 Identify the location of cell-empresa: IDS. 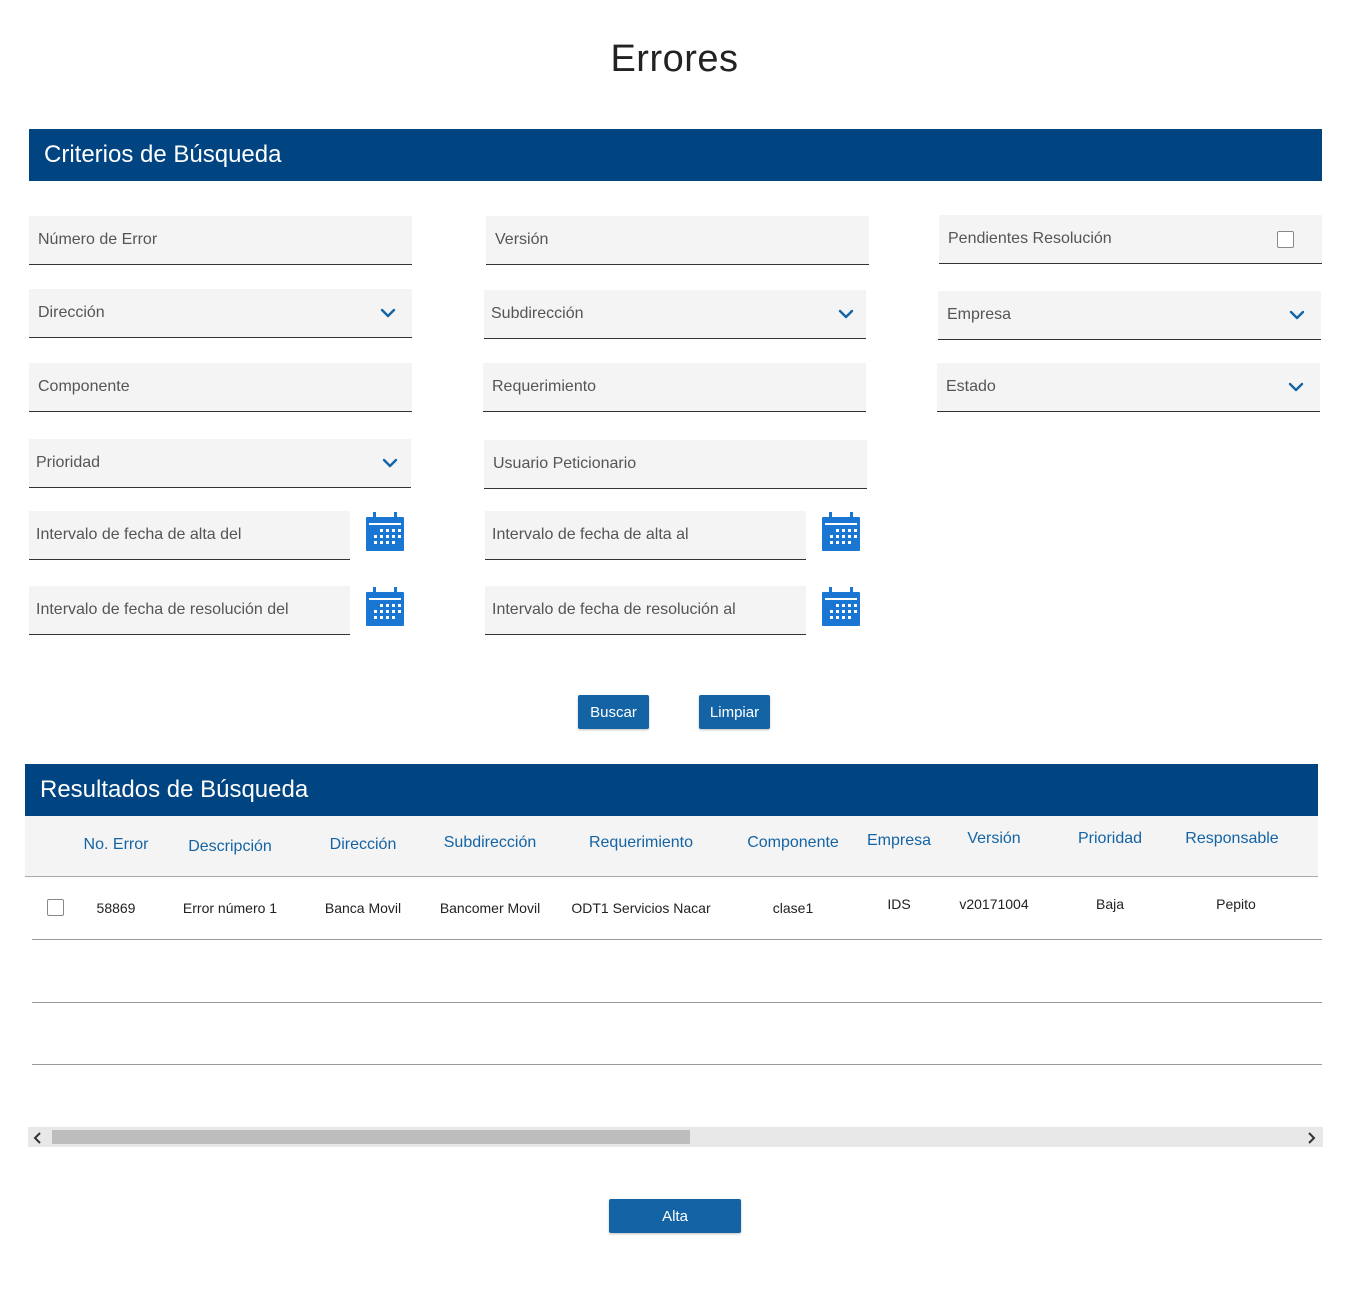
(899, 904).